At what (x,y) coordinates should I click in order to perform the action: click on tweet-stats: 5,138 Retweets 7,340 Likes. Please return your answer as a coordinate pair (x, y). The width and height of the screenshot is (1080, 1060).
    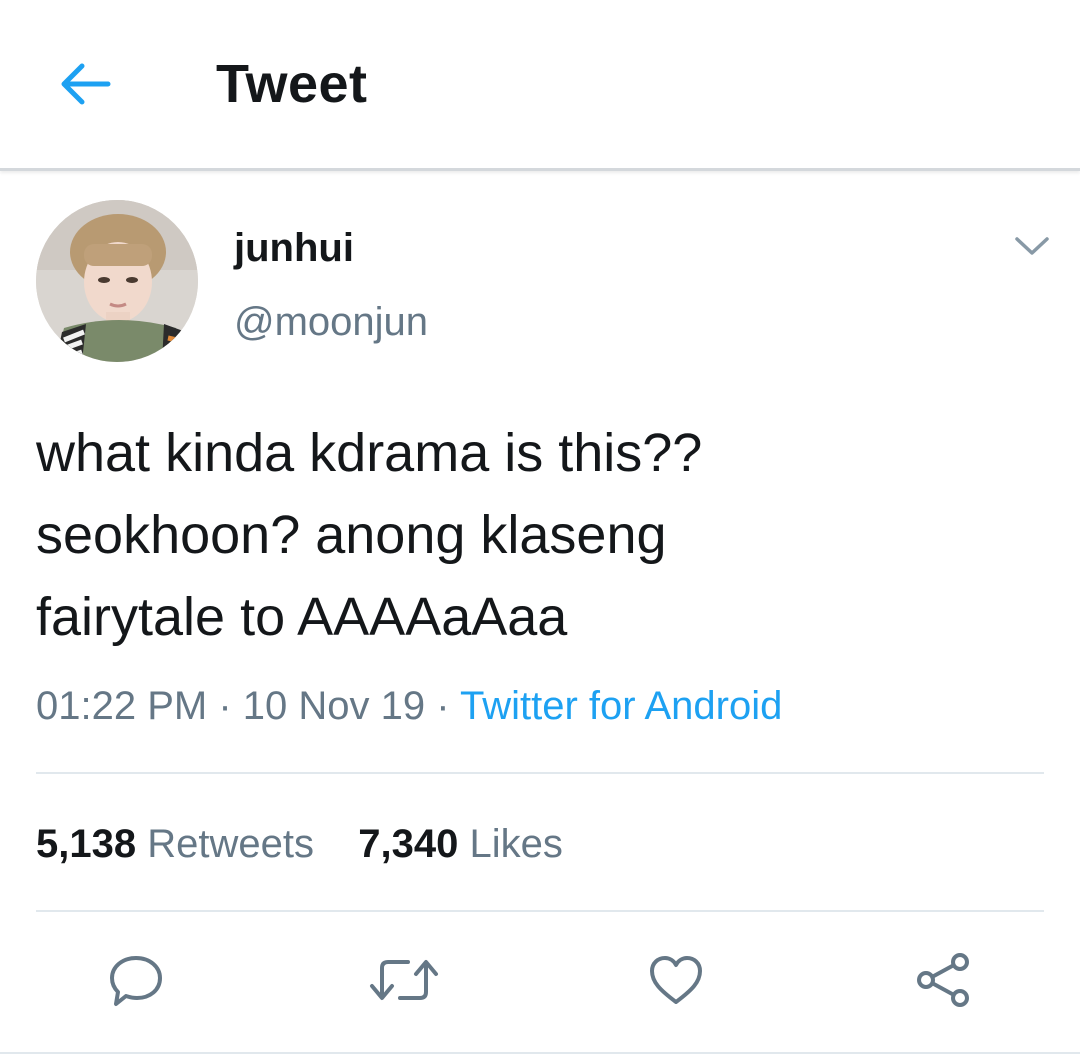
    Looking at the image, I should click on (299, 844).